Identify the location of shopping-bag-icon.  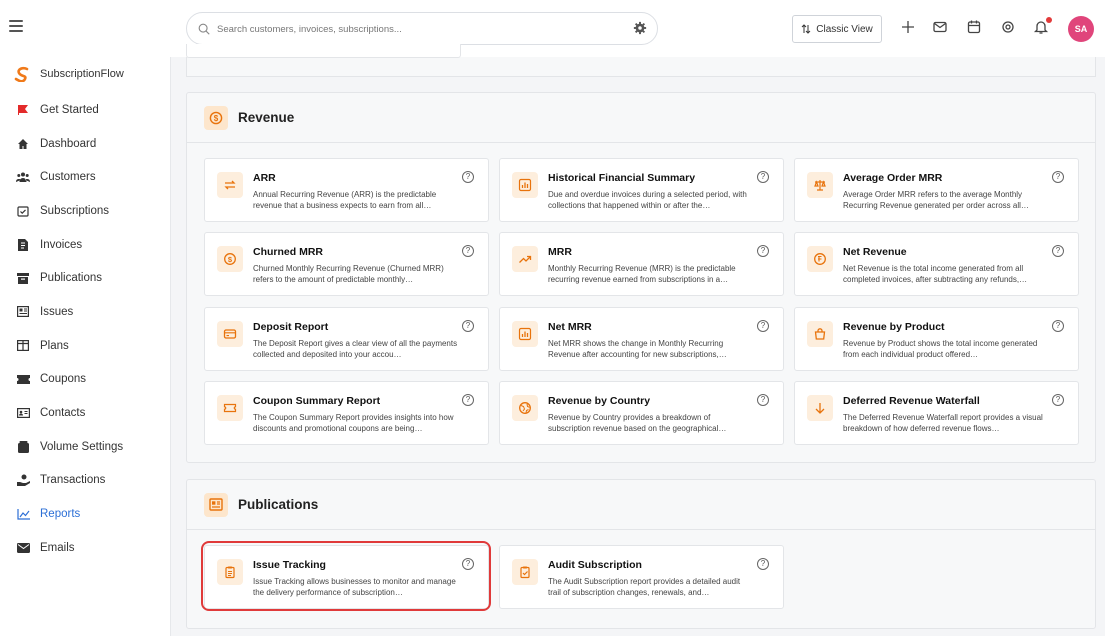
(820, 334).